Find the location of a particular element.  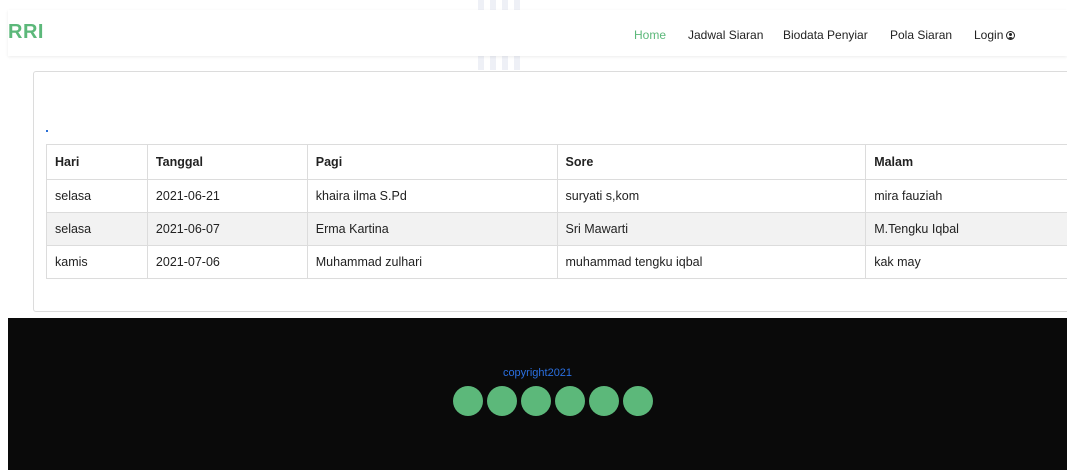

table-header-row: Hari Tanggal Pagi Sore Malam is located at coordinates (556, 162).